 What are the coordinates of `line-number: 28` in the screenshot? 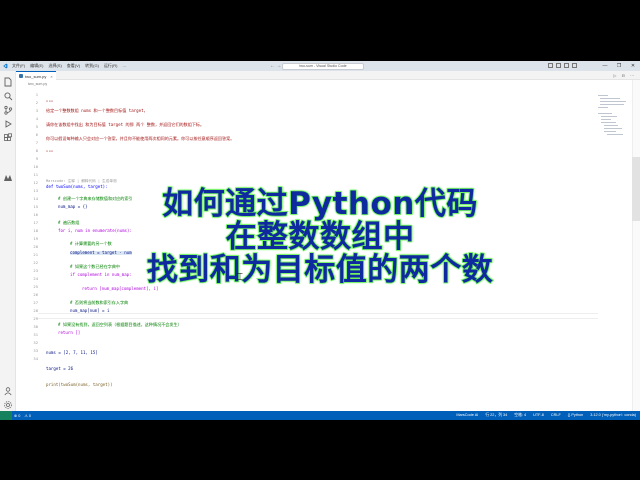 It's located at (35, 310).